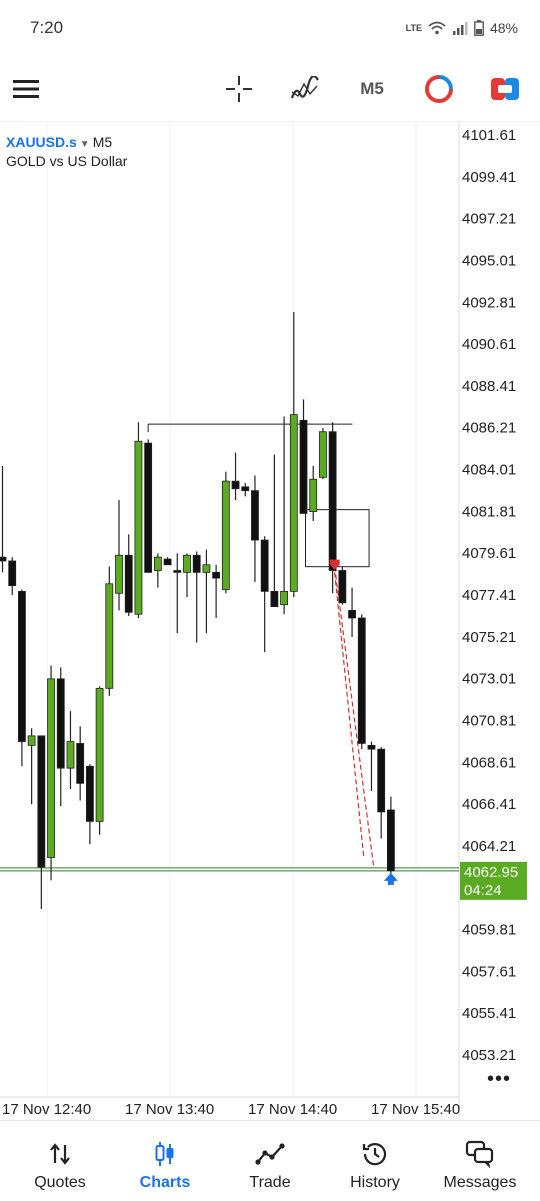 This screenshot has width=540, height=1201. What do you see at coordinates (489, 720) in the screenshot?
I see `price-tick-label: 4070.81` at bounding box center [489, 720].